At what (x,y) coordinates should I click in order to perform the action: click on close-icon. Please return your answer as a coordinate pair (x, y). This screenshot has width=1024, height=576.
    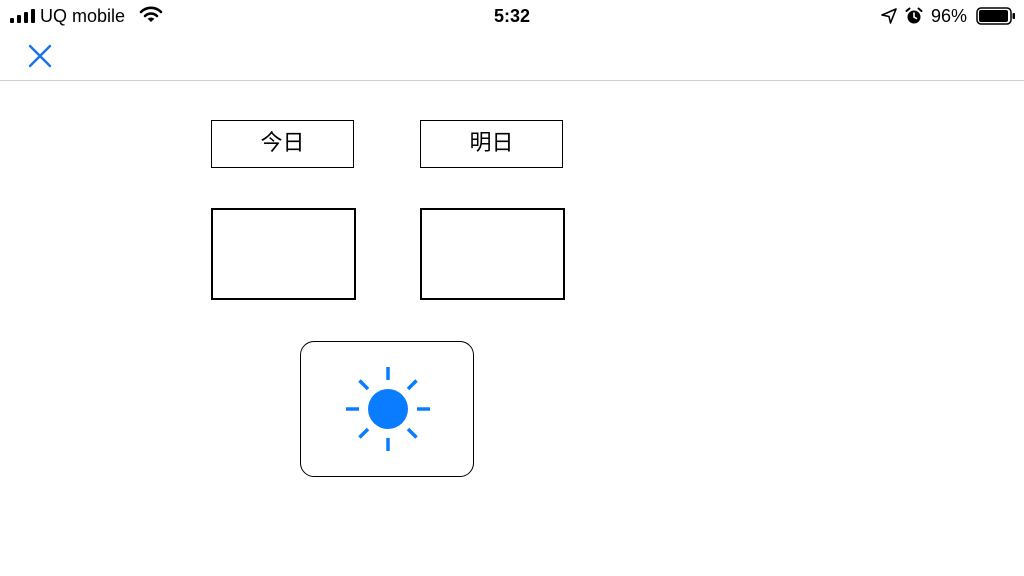
    Looking at the image, I should click on (40, 56).